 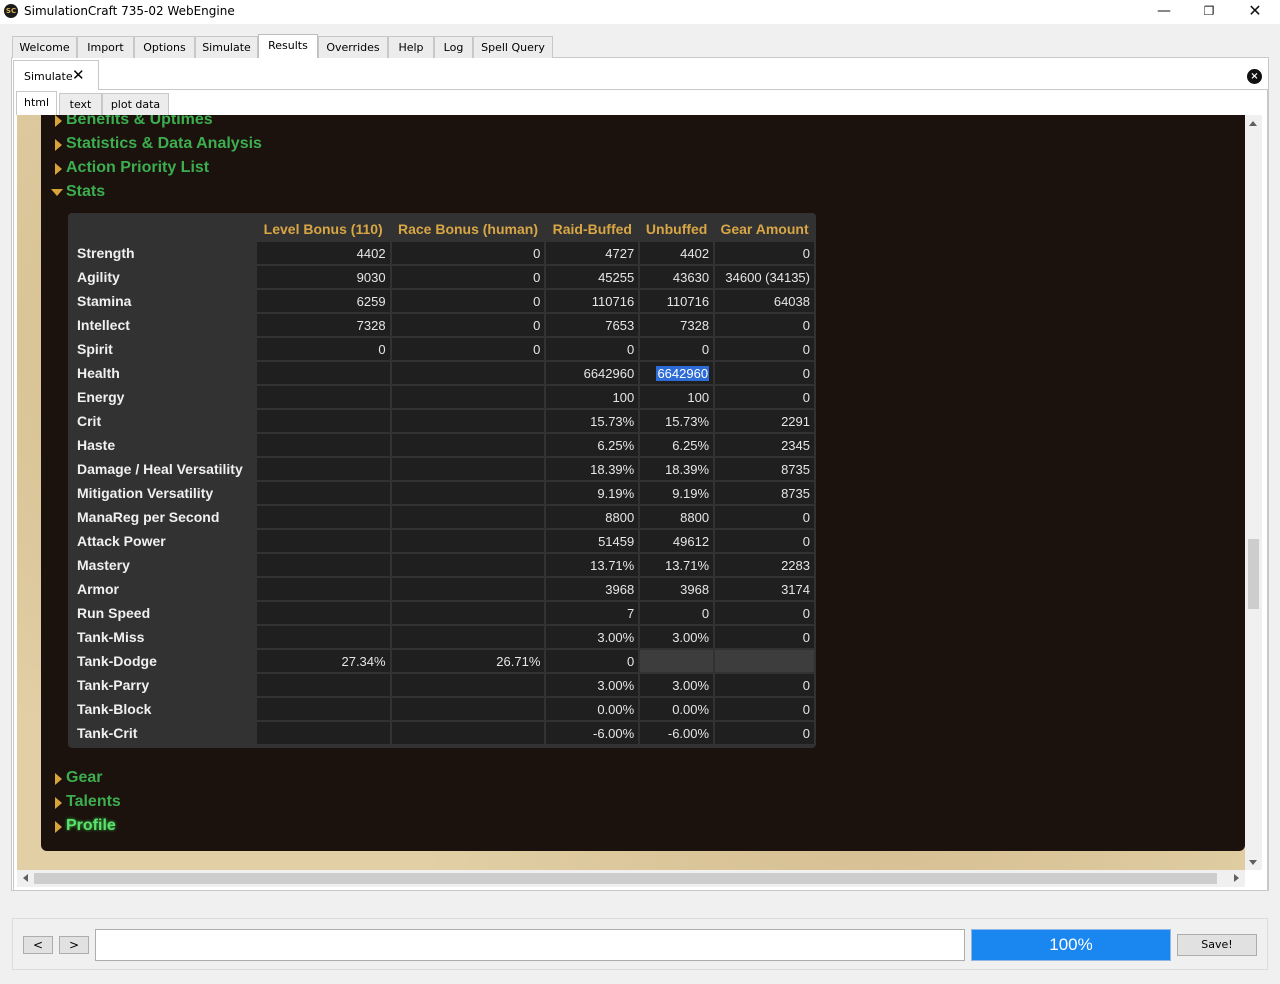 I want to click on scroll-down-icon, so click(x=1253, y=862).